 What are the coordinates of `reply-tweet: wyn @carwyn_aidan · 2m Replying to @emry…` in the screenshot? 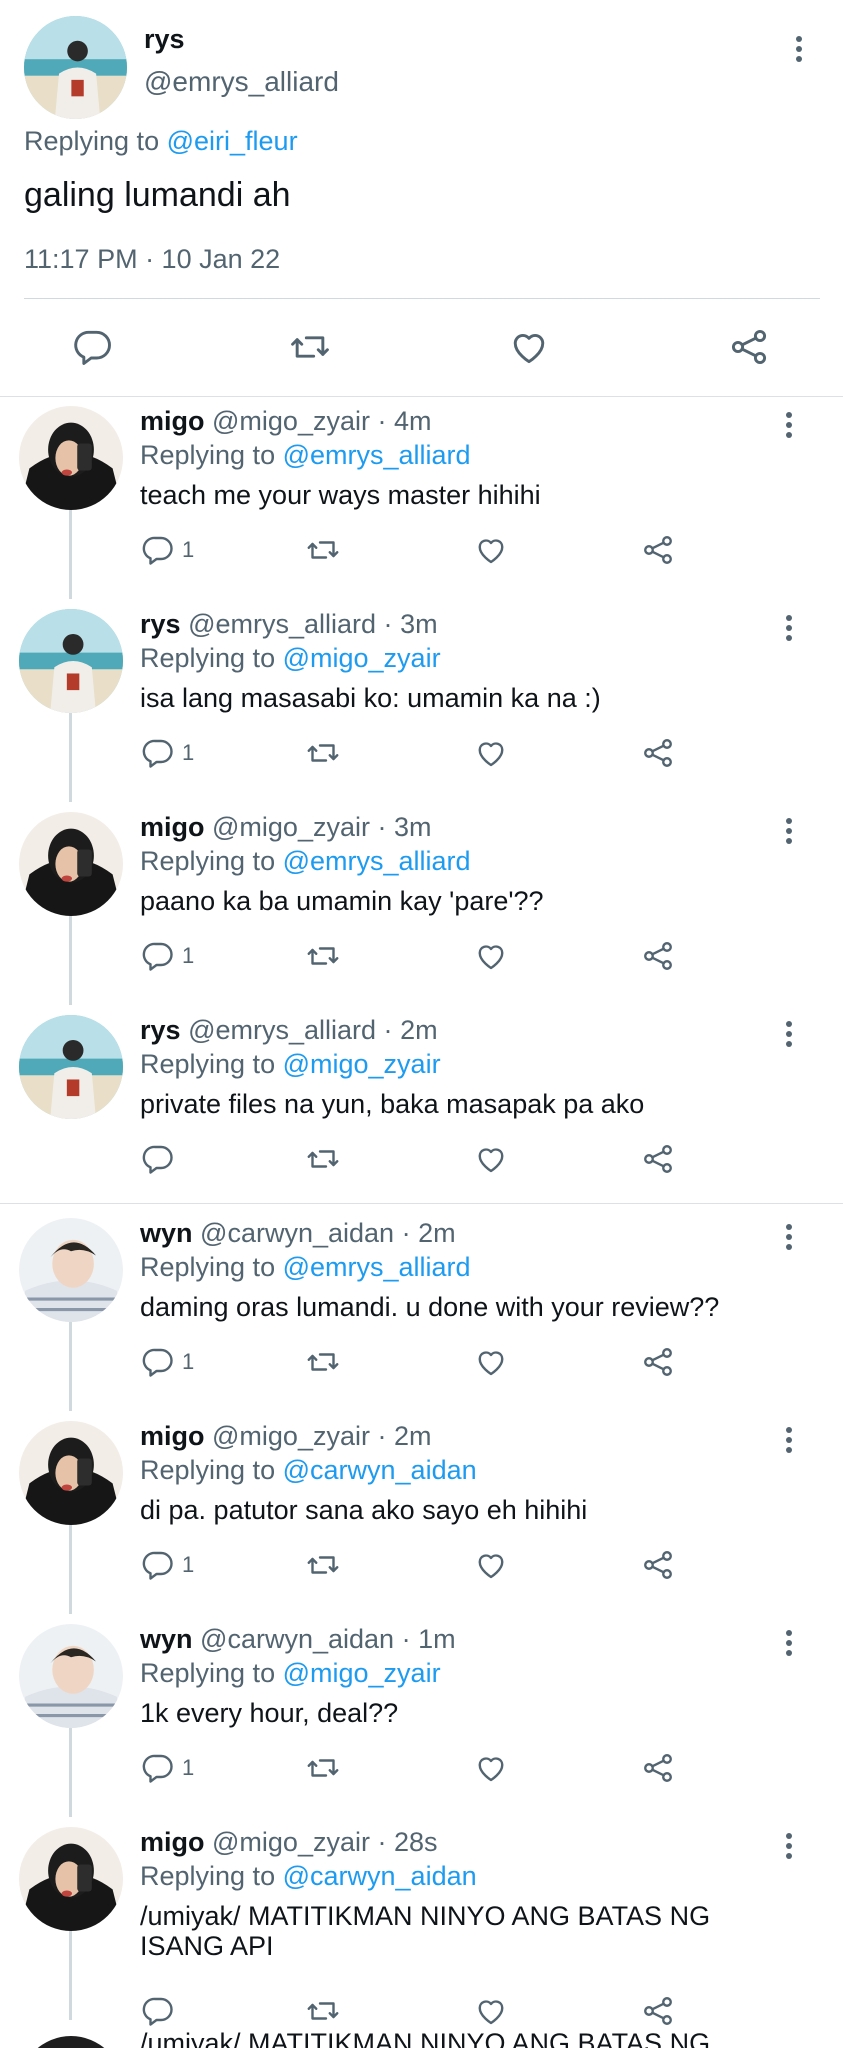 It's located at (421, 1309).